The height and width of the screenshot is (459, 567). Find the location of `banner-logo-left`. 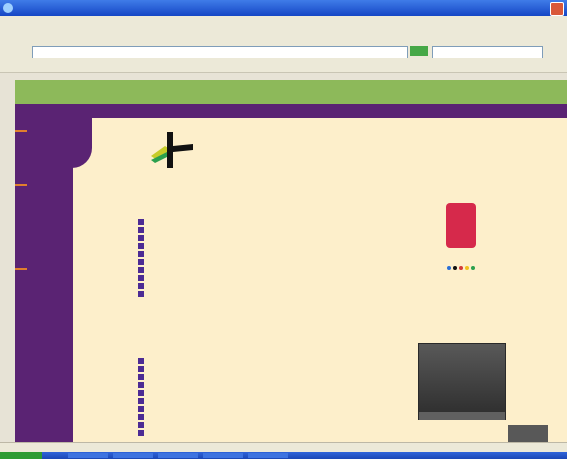

banner-logo-left is located at coordinates (60, 92).